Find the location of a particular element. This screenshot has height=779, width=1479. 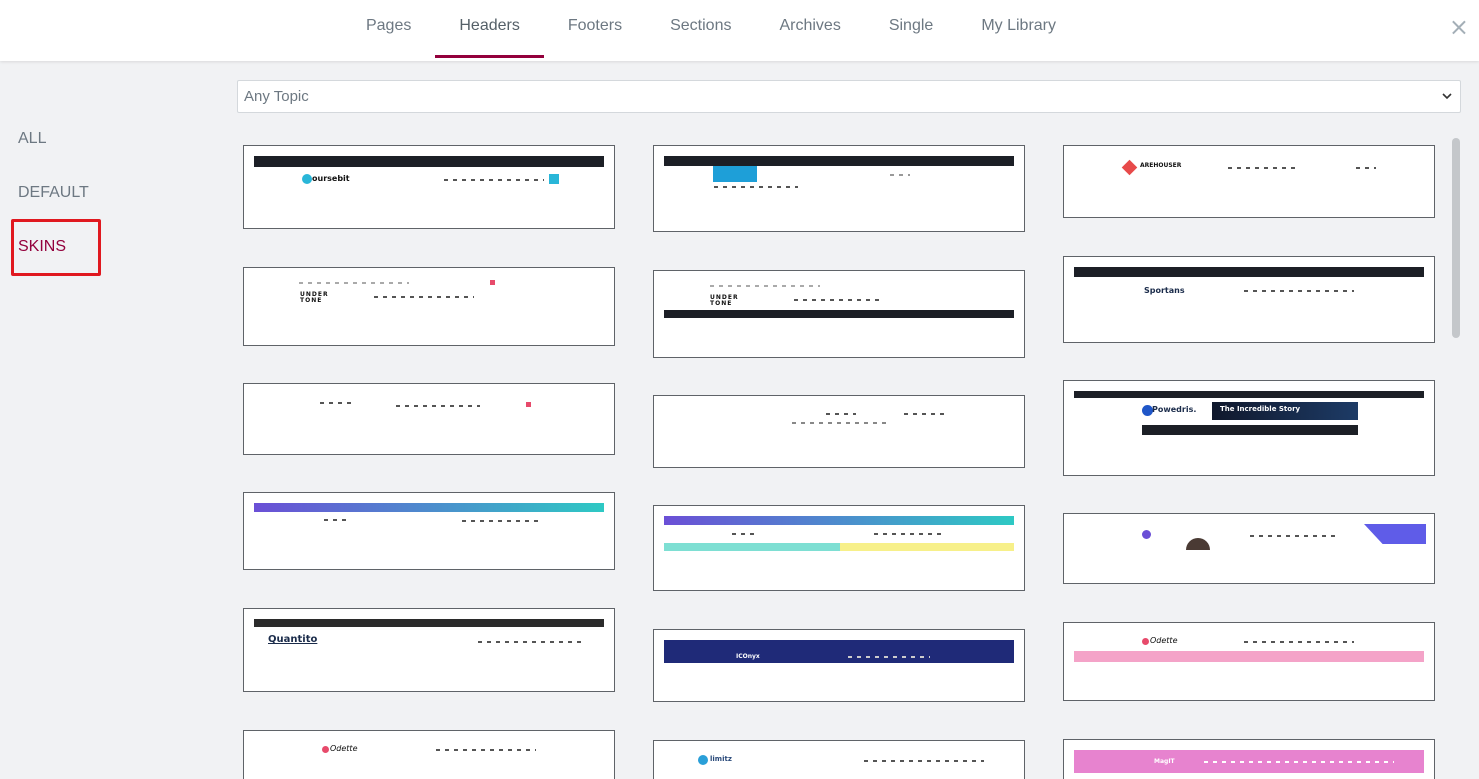

thumb-badge is located at coordinates (735, 174).